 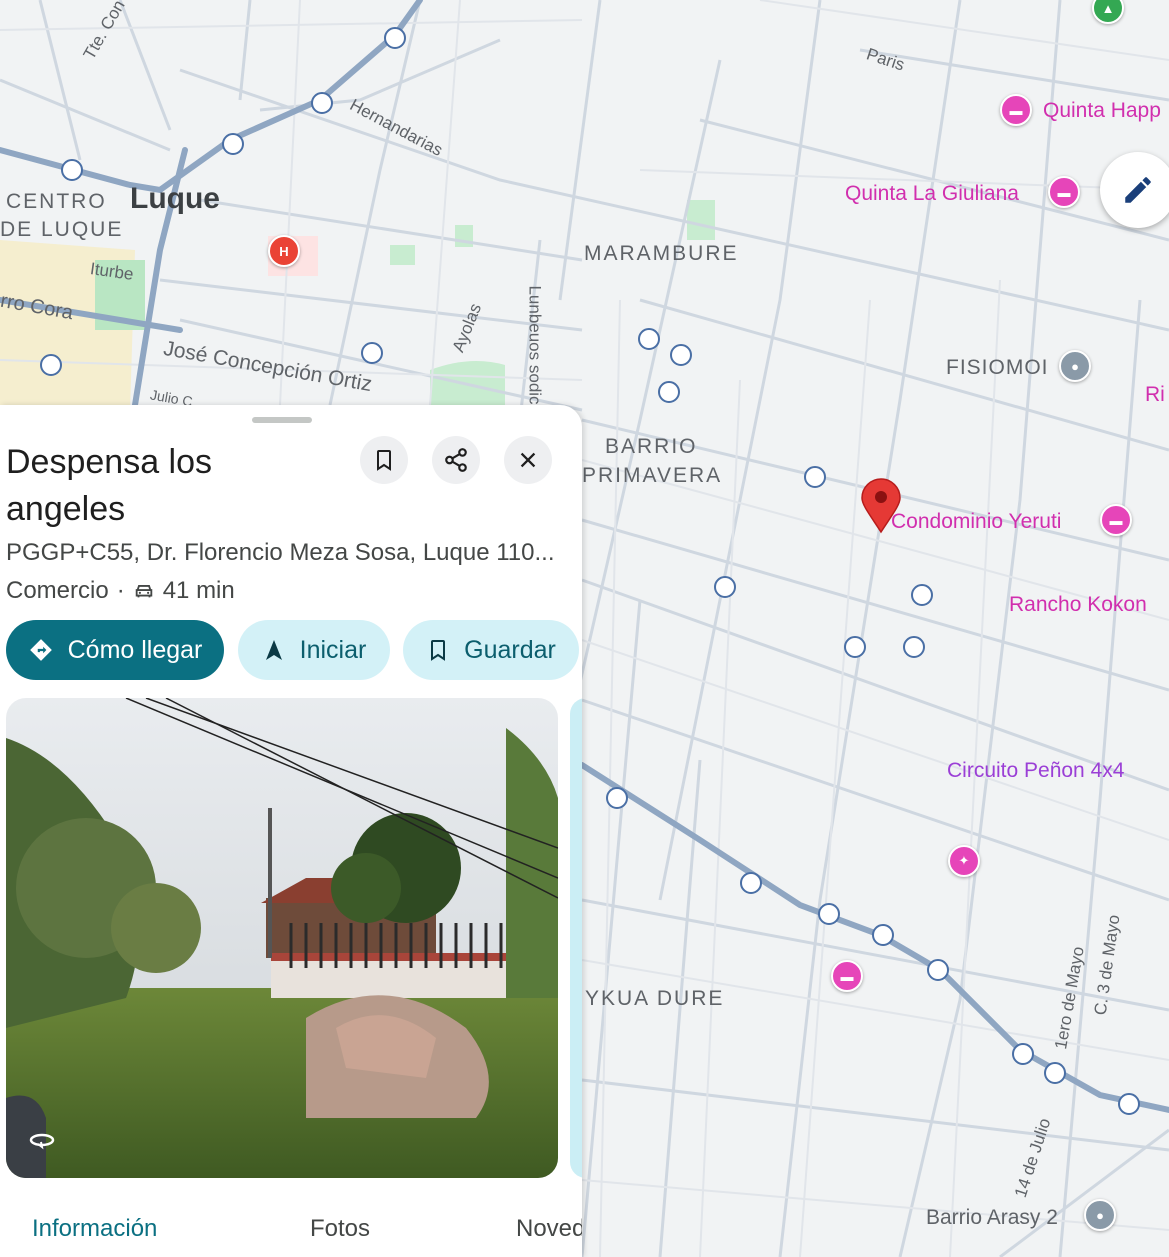 I want to click on save-place-button, so click(x=384, y=460).